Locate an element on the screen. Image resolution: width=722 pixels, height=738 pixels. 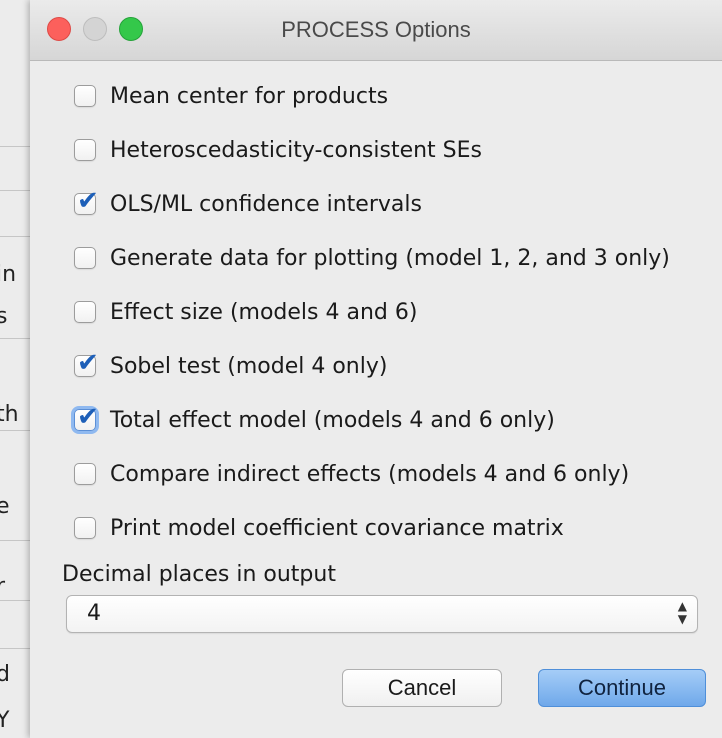
background-text: s is located at coordinates (4, 316).